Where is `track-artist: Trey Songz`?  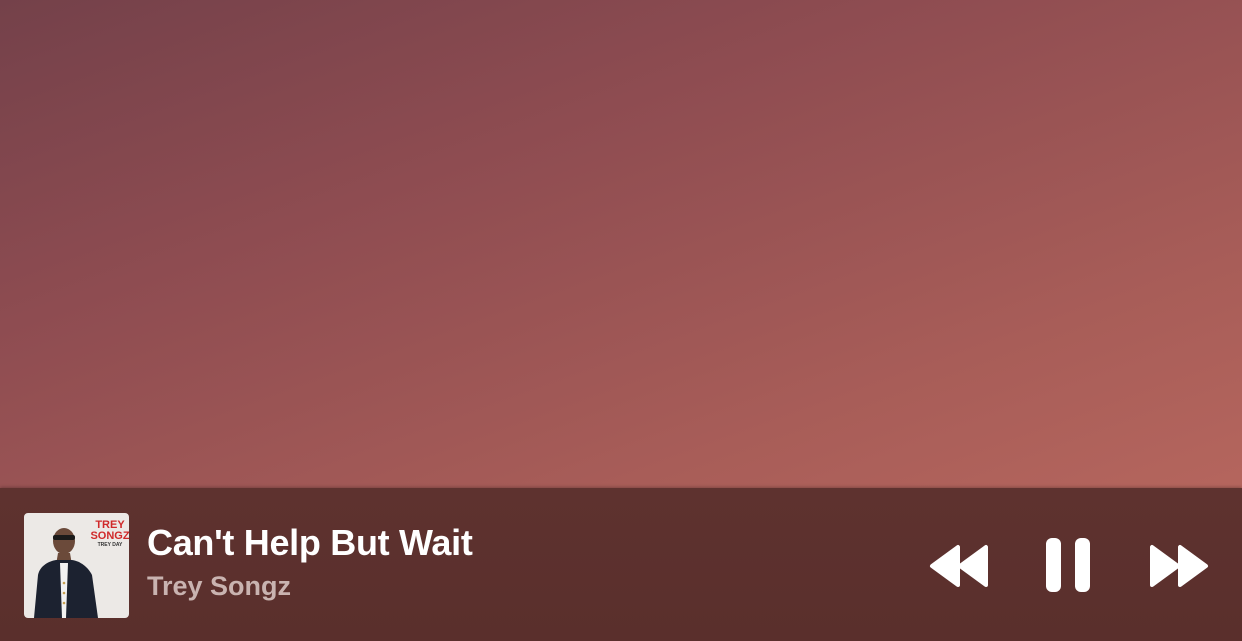 track-artist: Trey Songz is located at coordinates (219, 586).